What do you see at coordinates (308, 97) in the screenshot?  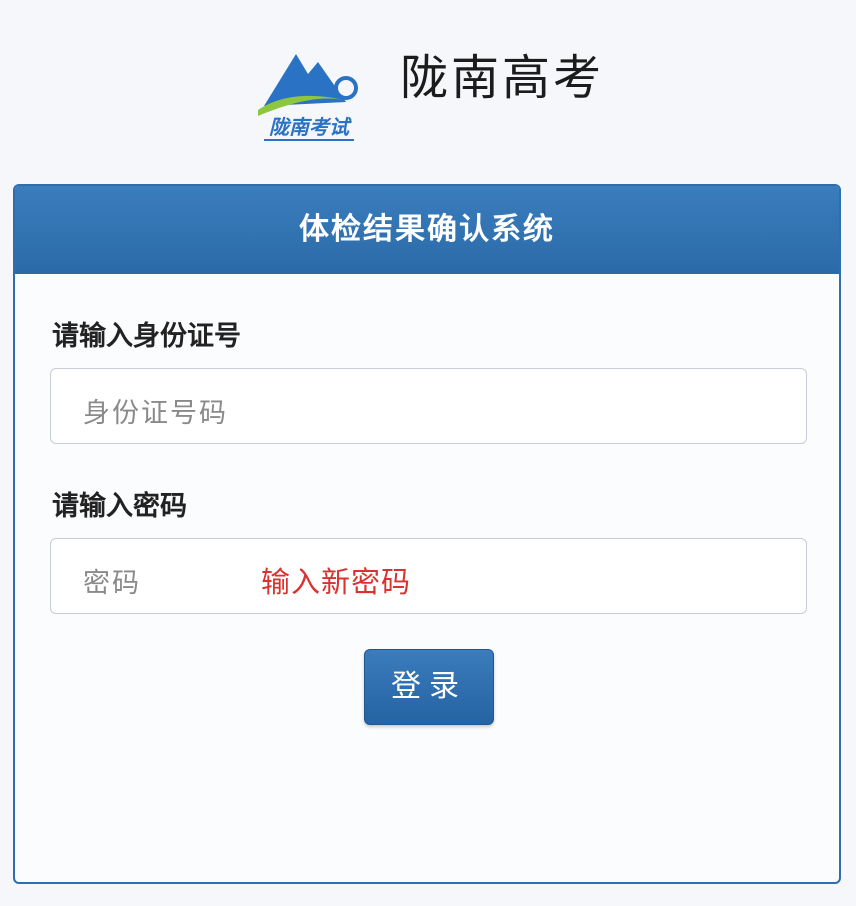 I see `logo-icon: 陇南考试` at bounding box center [308, 97].